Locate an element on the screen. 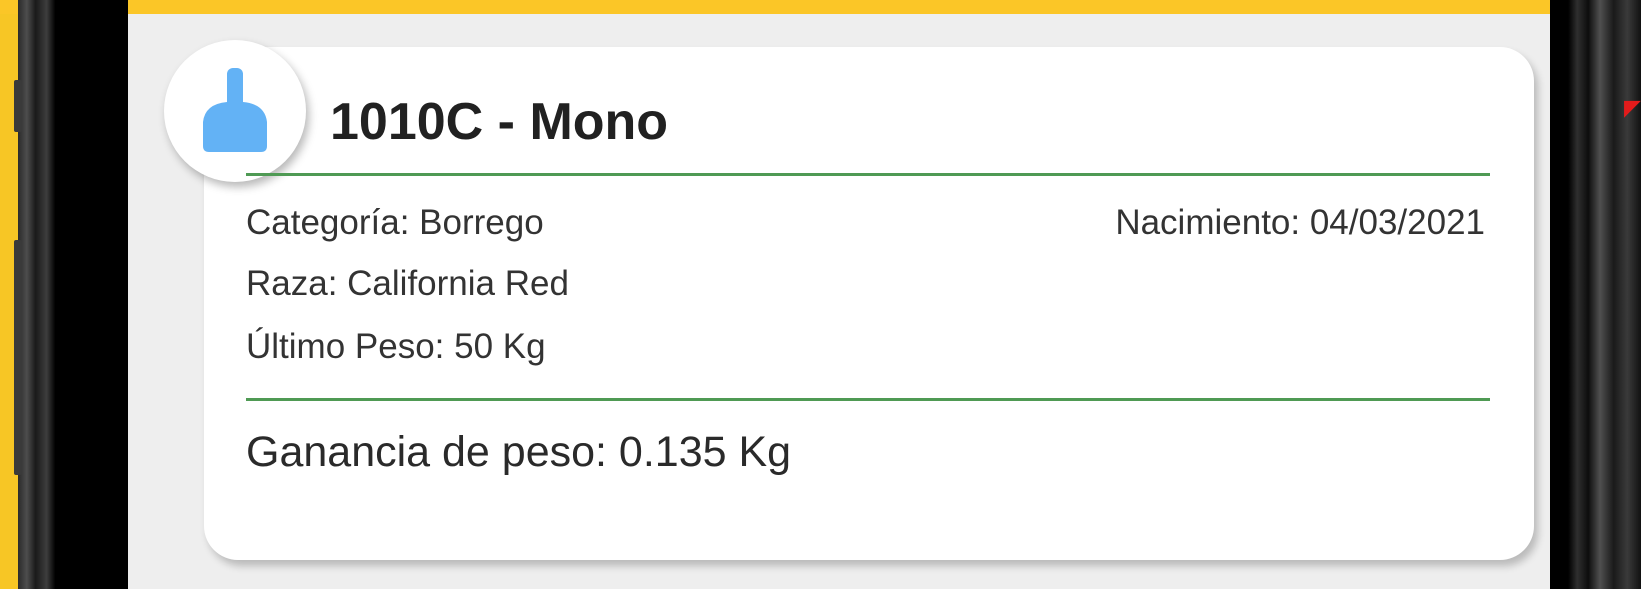  top-frame-strip is located at coordinates (820, 7).